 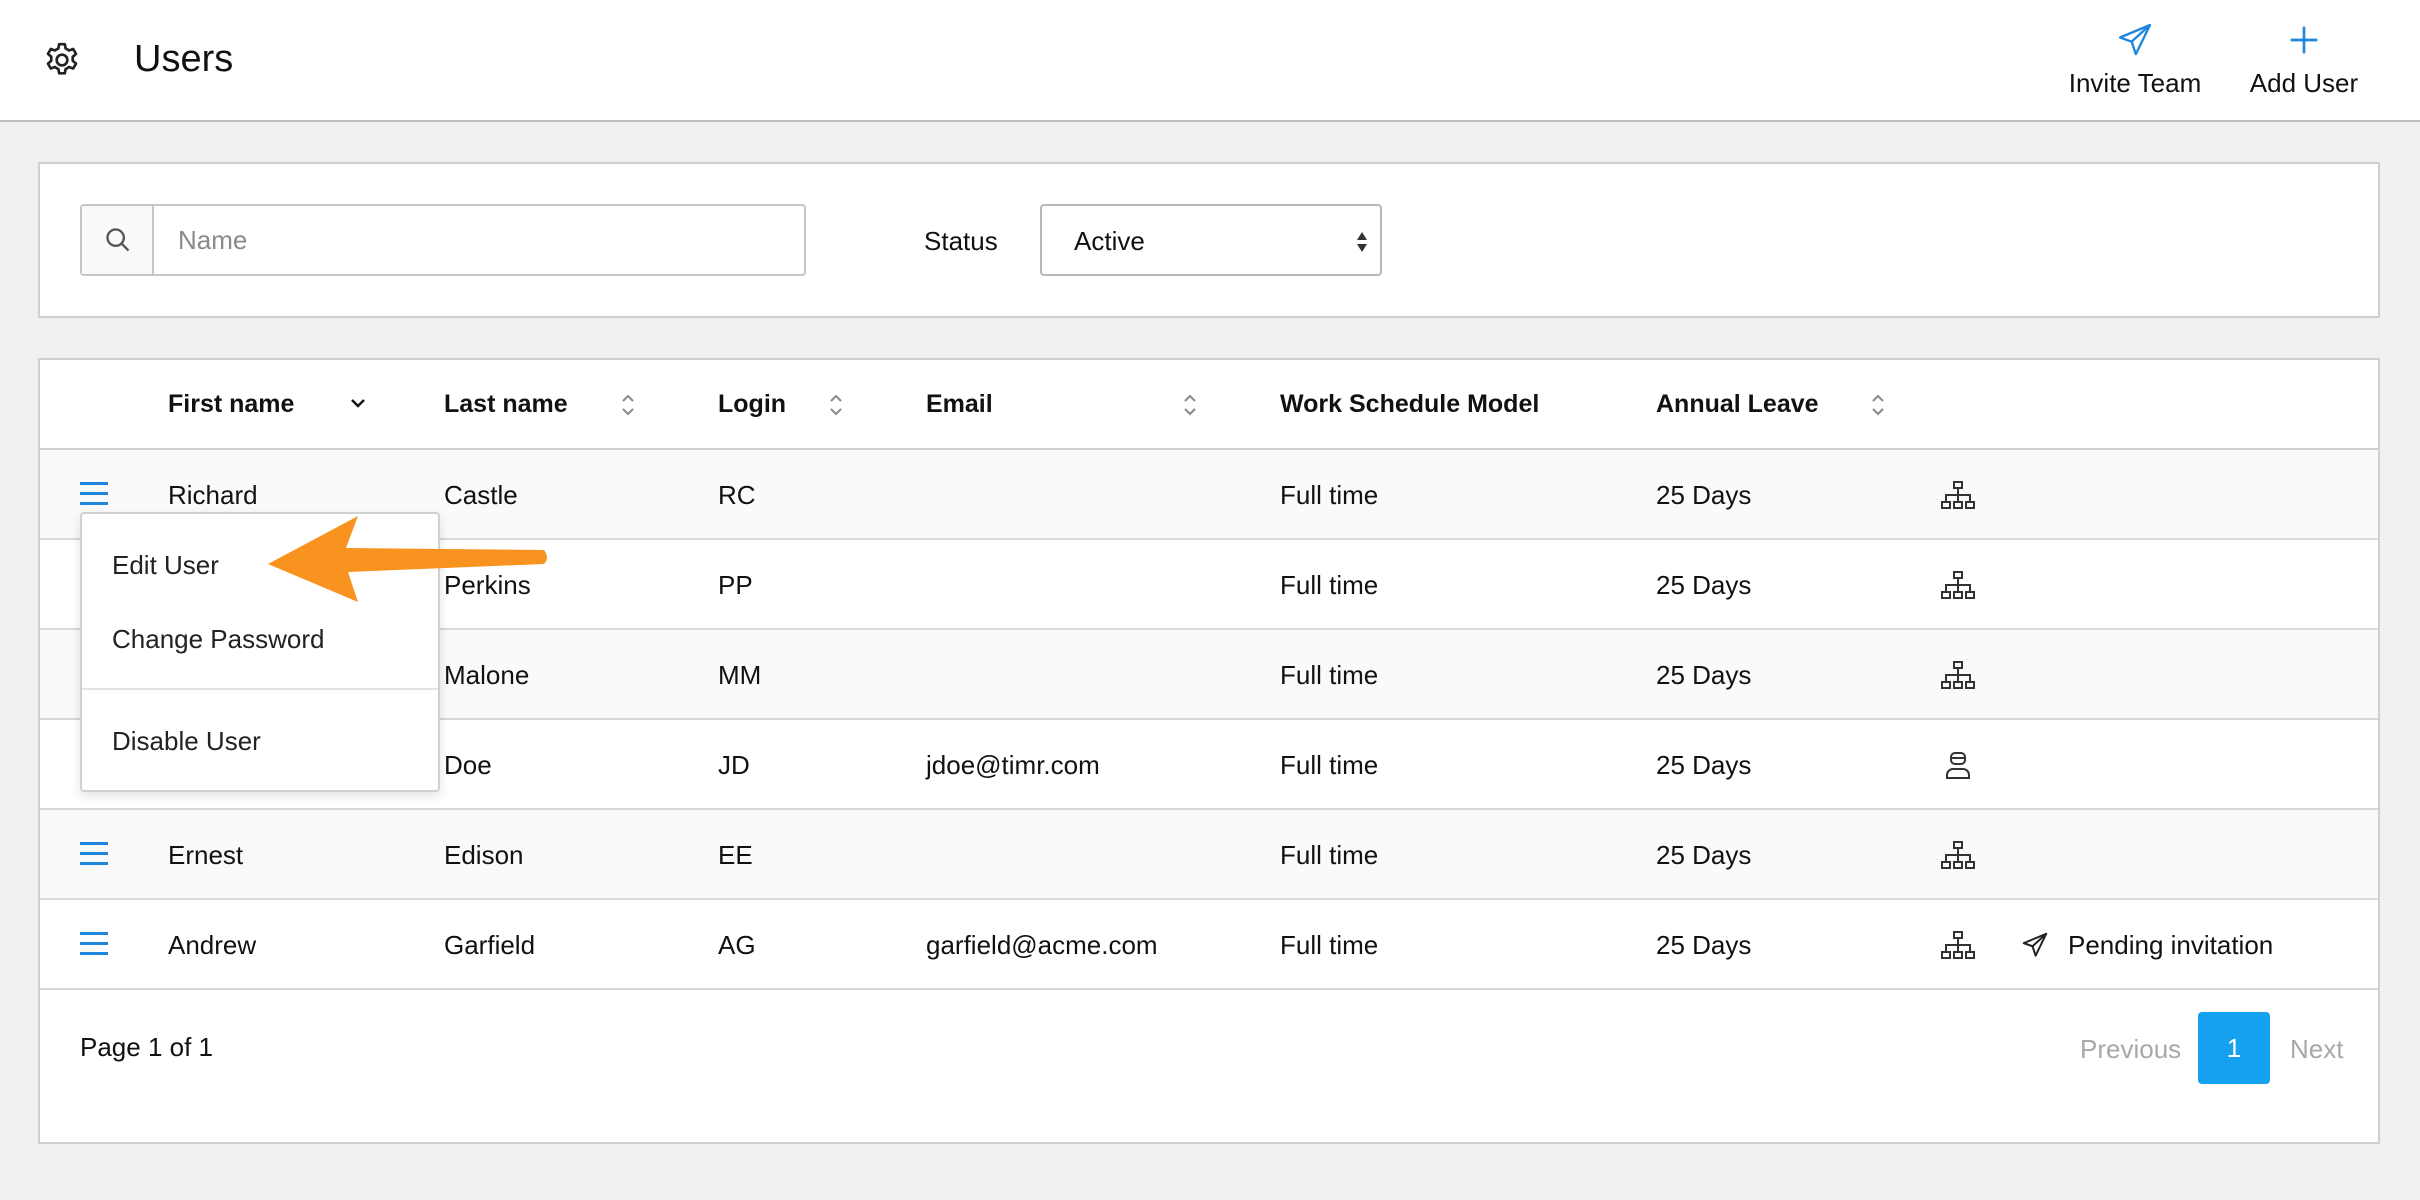 What do you see at coordinates (2304, 83) in the screenshot?
I see `add-user-label: Add User` at bounding box center [2304, 83].